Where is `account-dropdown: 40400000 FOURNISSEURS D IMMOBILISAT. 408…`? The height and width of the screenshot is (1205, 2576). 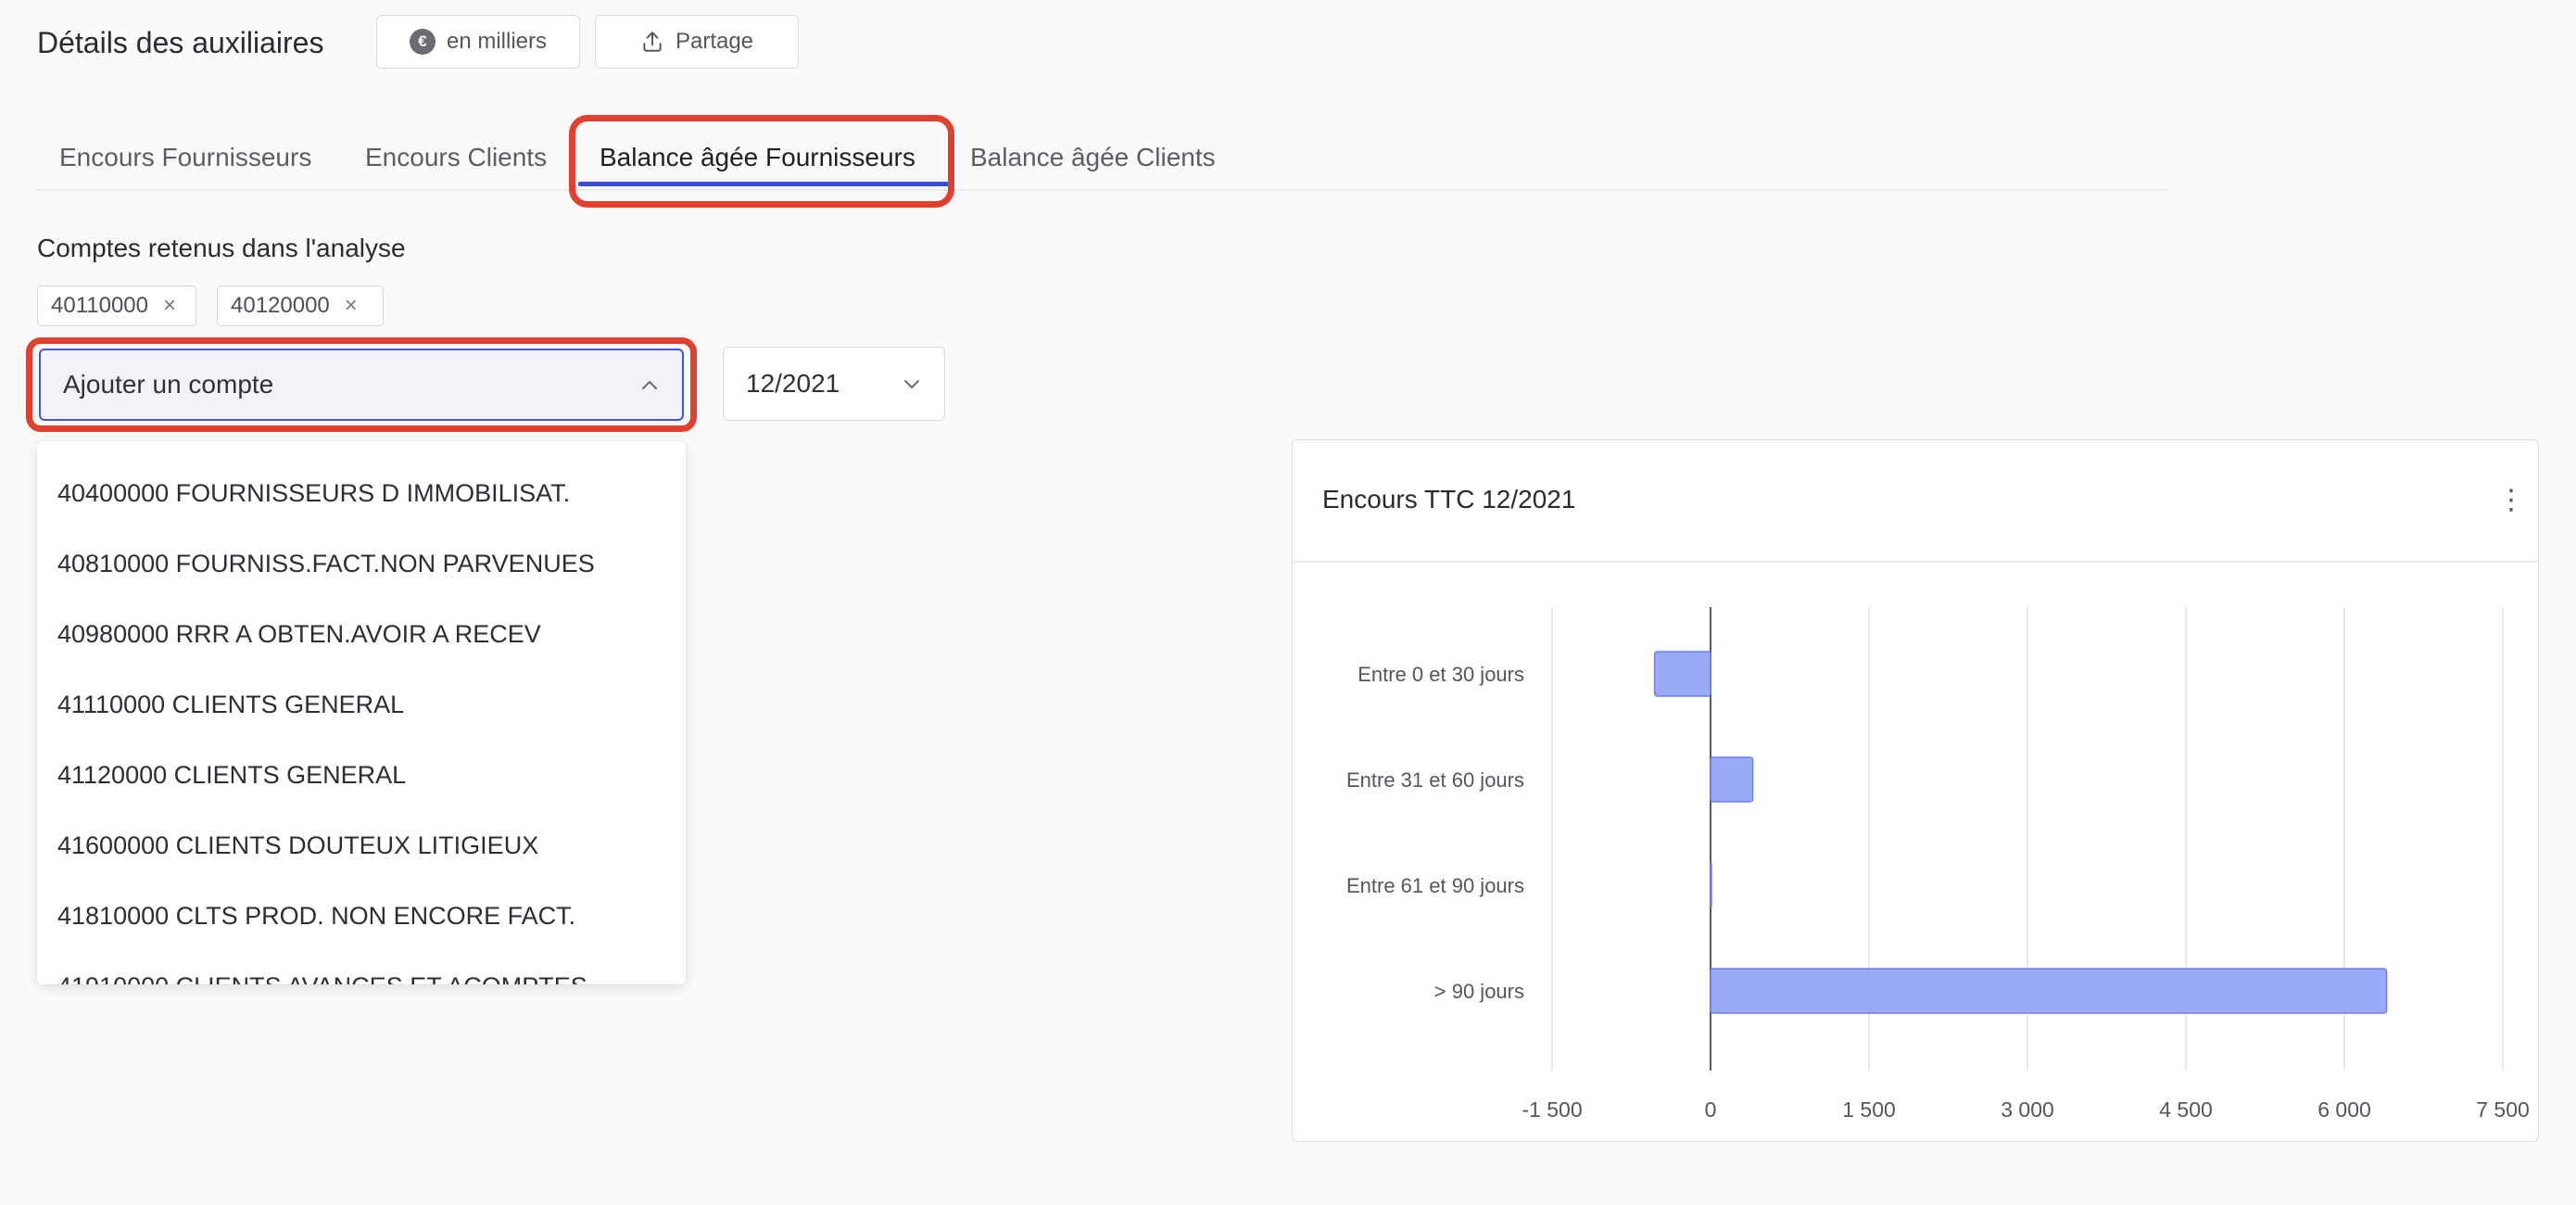
account-dropdown: 40400000 FOURNISSEURS D IMMOBILISAT. 408… is located at coordinates (362, 712).